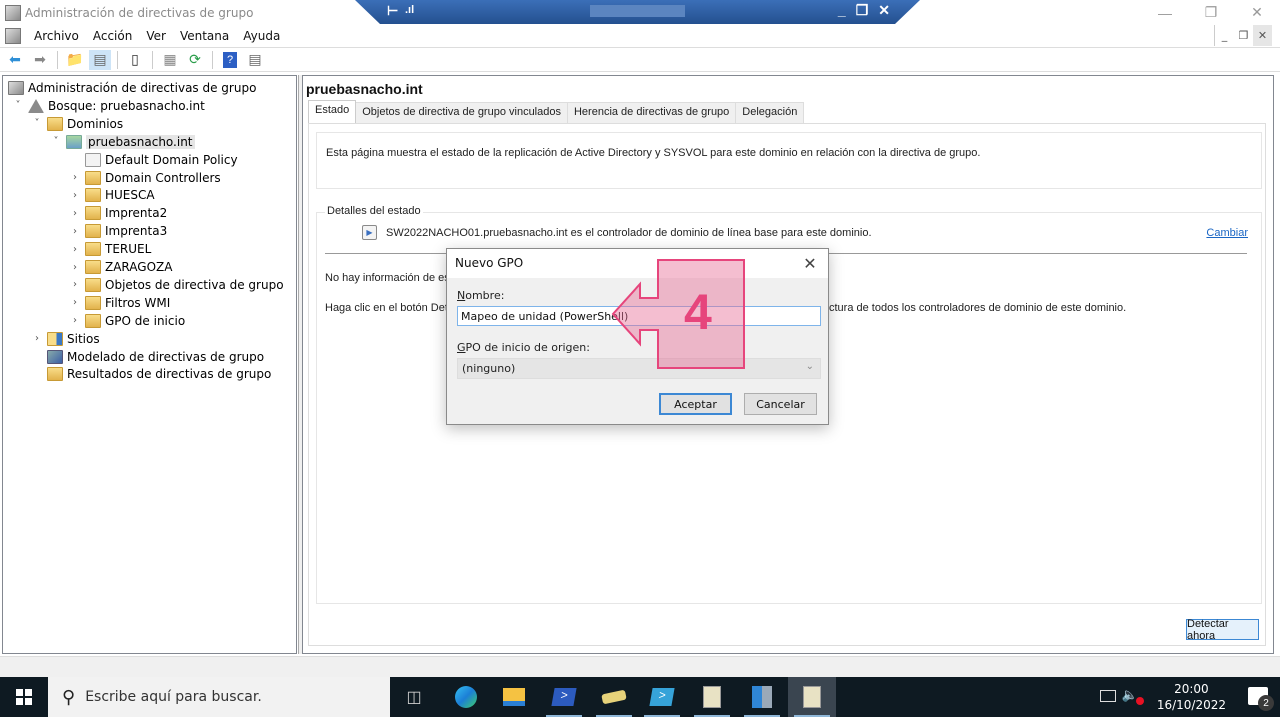 This screenshot has width=1280, height=723. What do you see at coordinates (65, 339) in the screenshot?
I see `tree-item: › Sitios` at bounding box center [65, 339].